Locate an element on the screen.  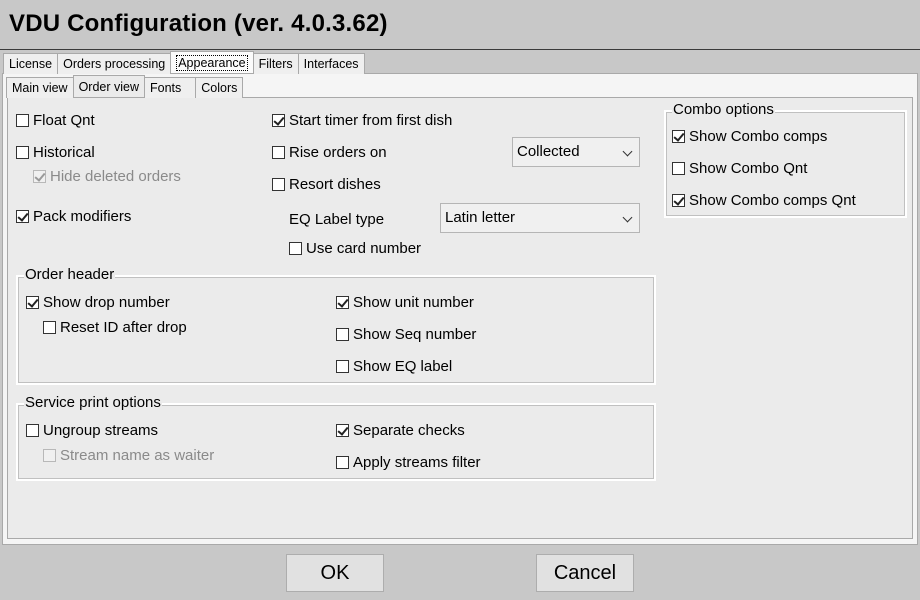
ok-button: OK is located at coordinates (335, 573).